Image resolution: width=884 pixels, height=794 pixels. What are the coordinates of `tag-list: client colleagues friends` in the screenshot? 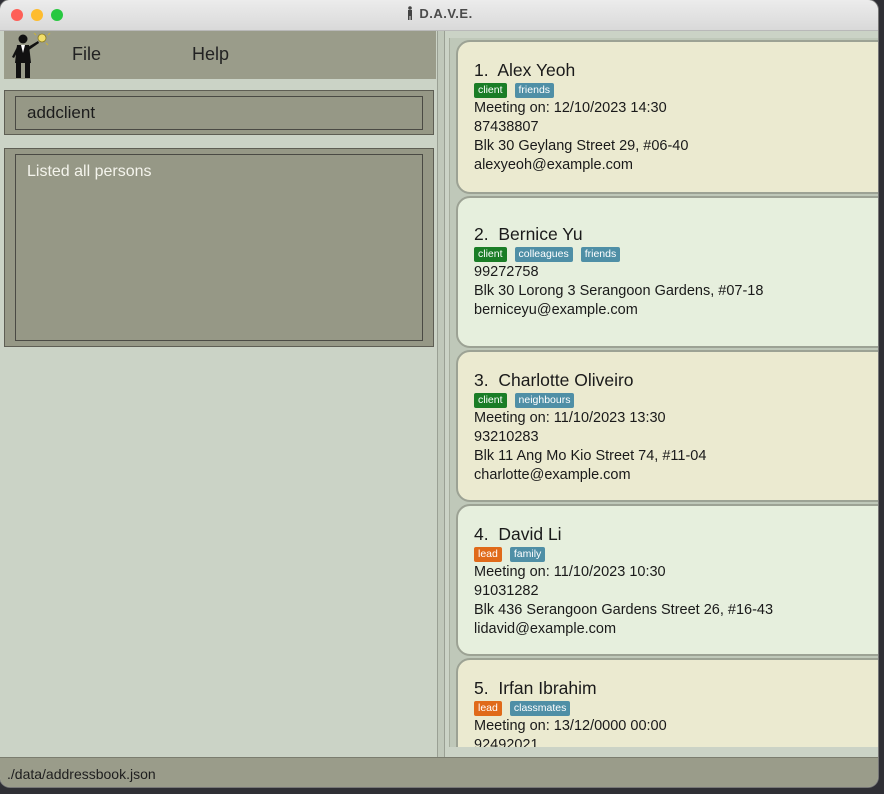 It's located at (547, 254).